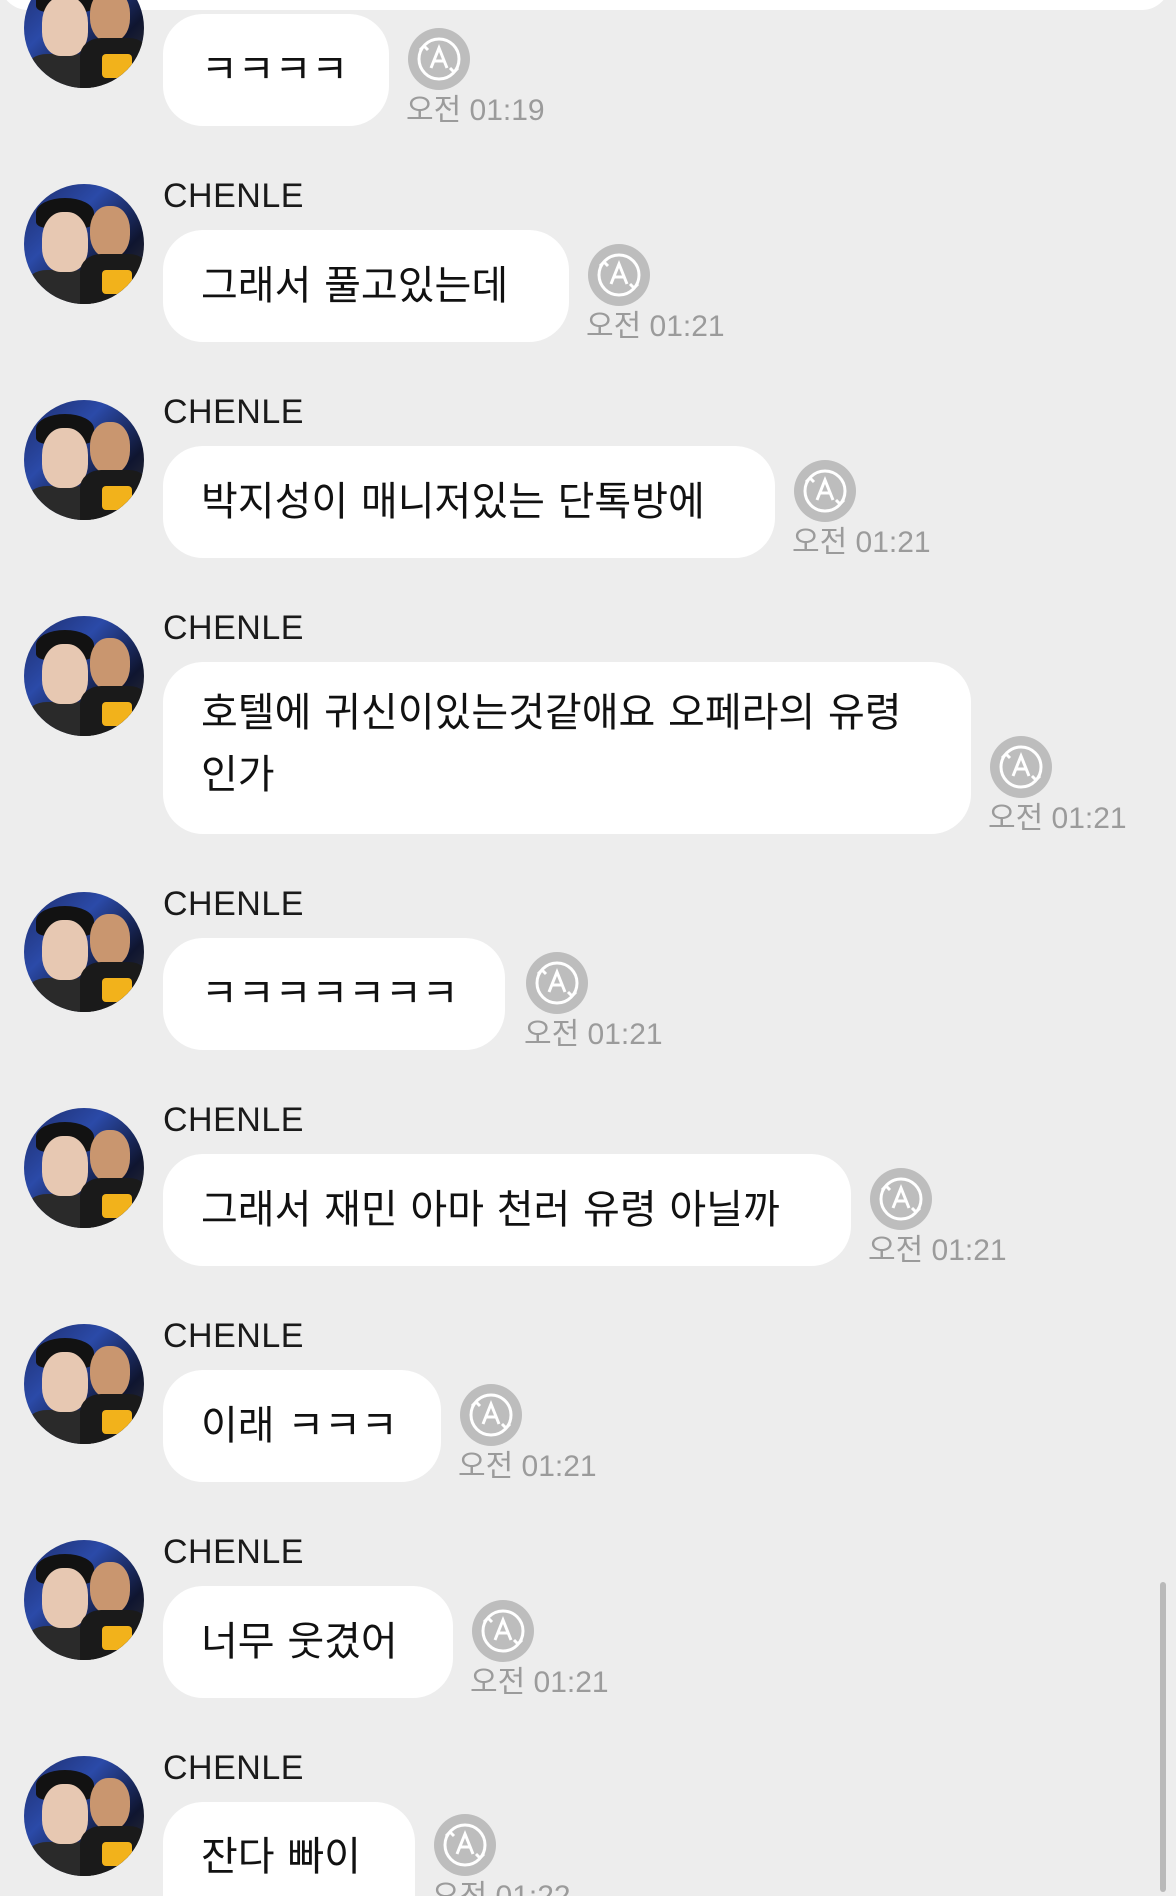 This screenshot has width=1176, height=1896. What do you see at coordinates (475, 110) in the screenshot?
I see `message-time: 오전 01:19` at bounding box center [475, 110].